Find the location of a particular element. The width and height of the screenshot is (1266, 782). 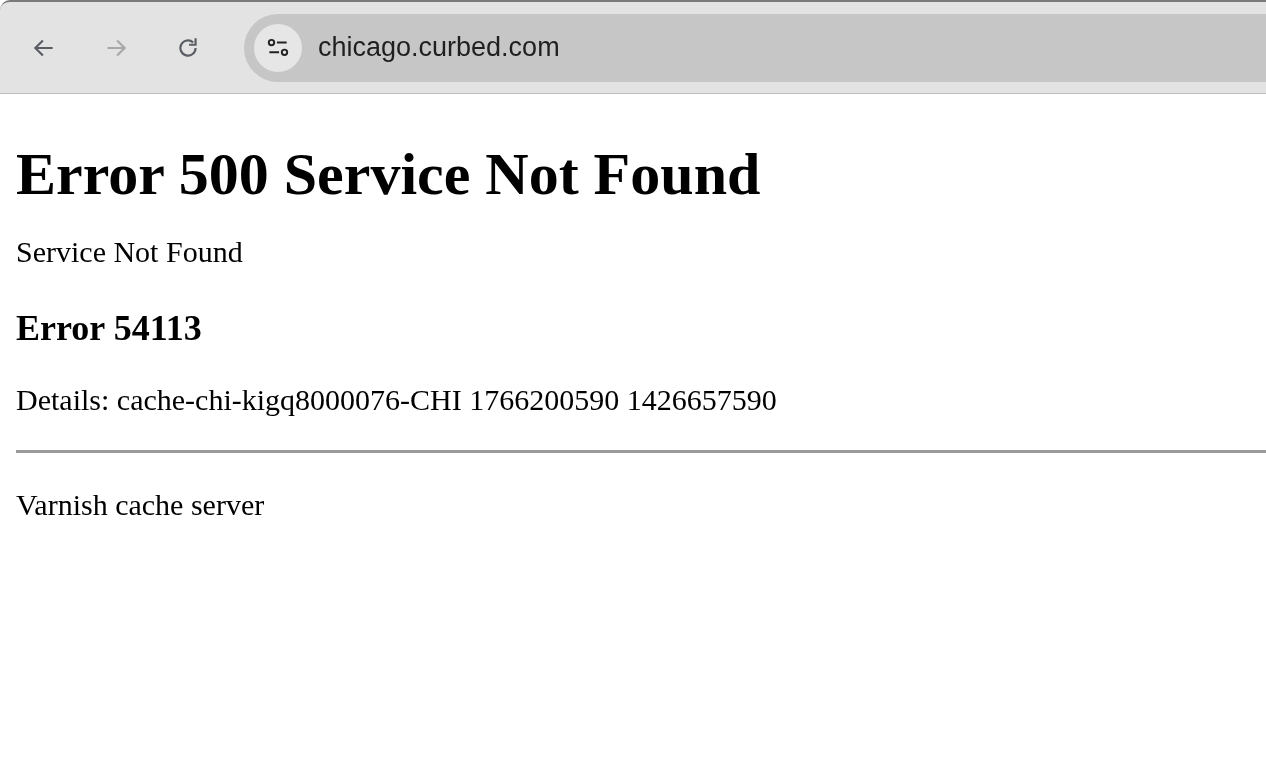

address-bar: chicago.curbed.com is located at coordinates (755, 47).